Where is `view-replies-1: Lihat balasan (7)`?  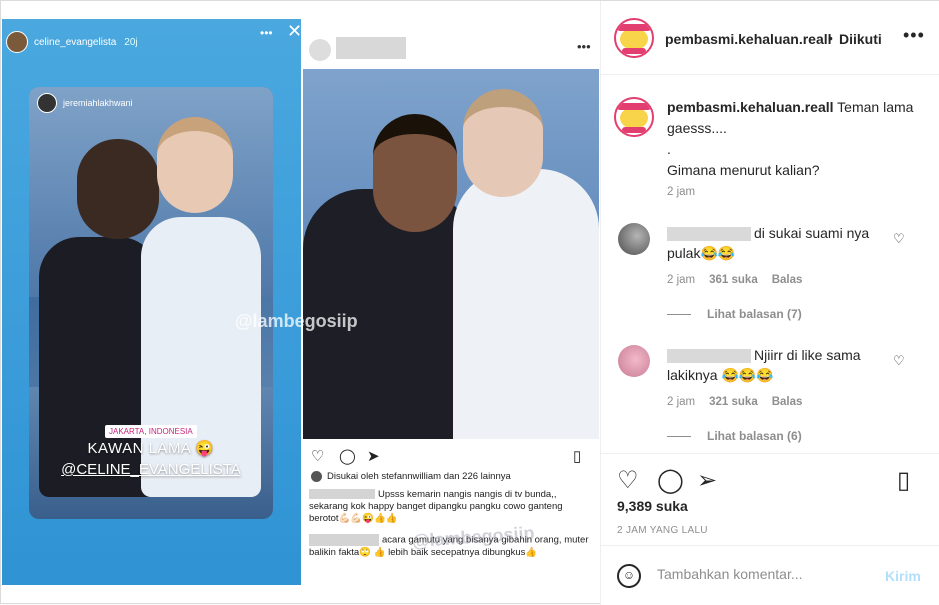 view-replies-1: Lihat balasan (7) is located at coordinates (734, 314).